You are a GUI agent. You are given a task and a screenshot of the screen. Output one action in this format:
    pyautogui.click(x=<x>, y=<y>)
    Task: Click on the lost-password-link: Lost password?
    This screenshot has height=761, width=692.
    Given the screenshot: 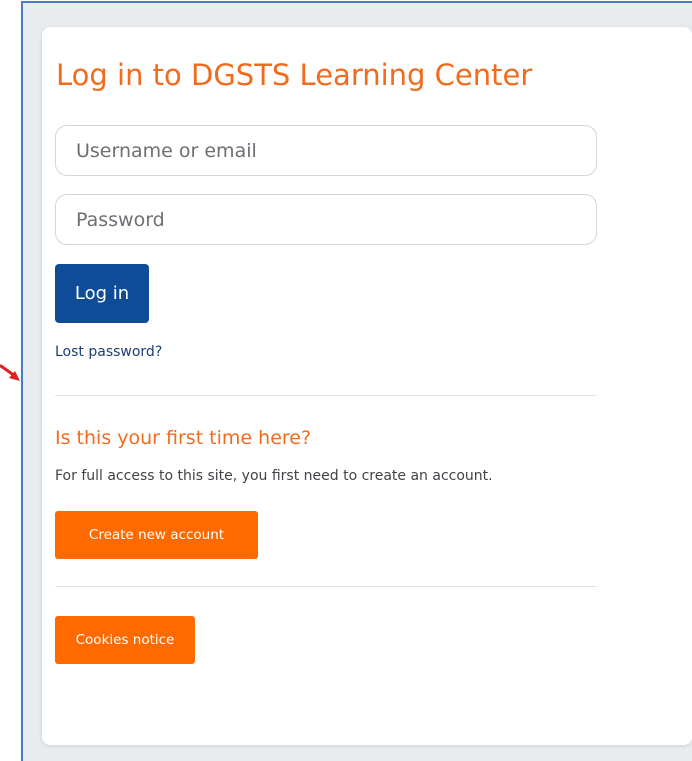 What is the action you would take?
    pyautogui.click(x=108, y=352)
    